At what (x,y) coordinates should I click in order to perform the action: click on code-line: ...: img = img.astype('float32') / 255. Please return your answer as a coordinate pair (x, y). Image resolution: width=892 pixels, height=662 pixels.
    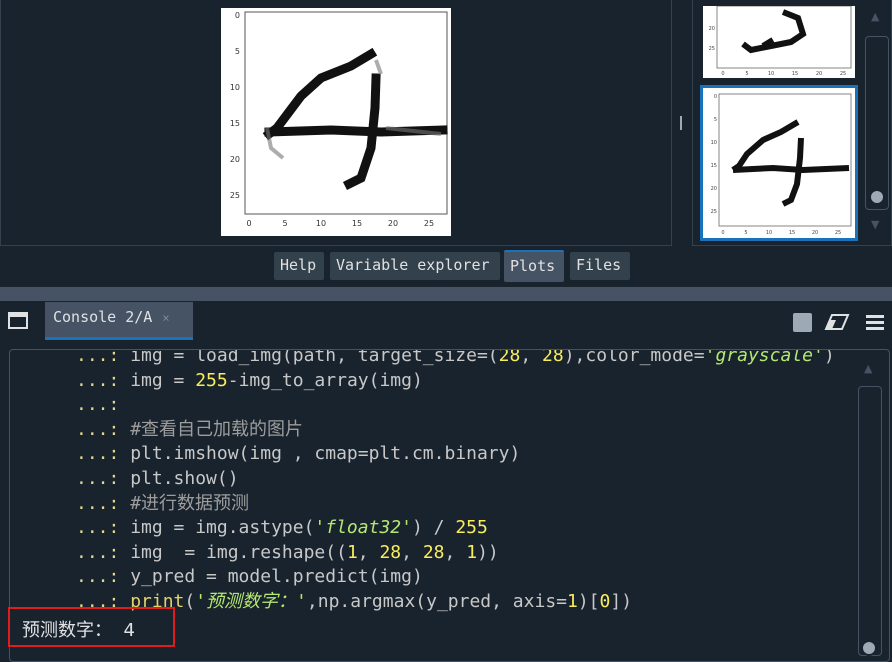
    Looking at the image, I should click on (282, 528).